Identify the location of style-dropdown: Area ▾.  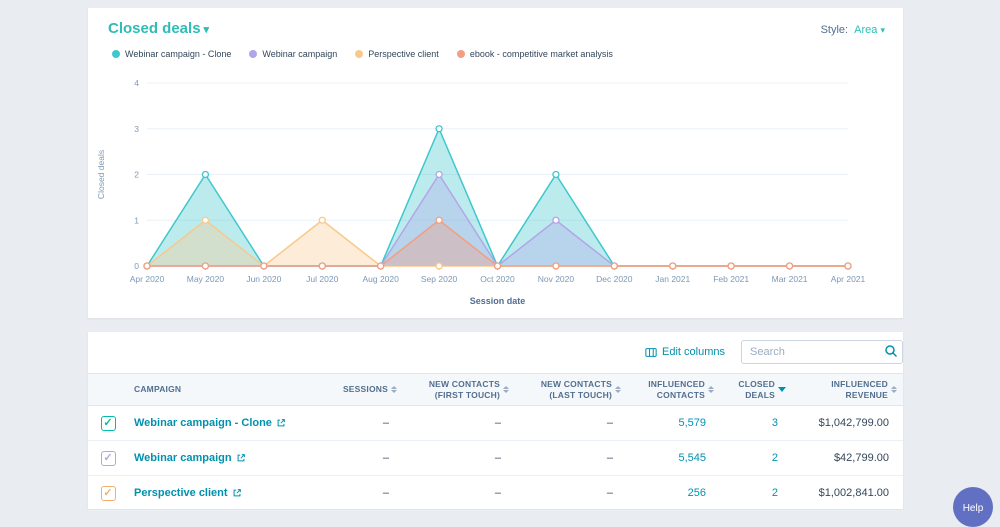
(869, 30).